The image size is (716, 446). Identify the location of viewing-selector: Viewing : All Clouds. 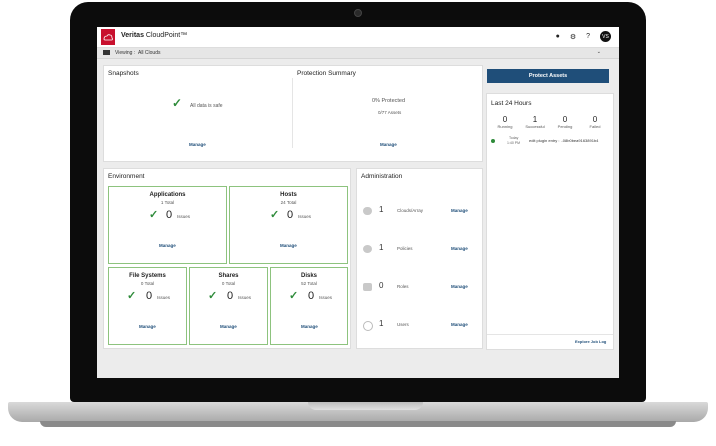
(138, 53).